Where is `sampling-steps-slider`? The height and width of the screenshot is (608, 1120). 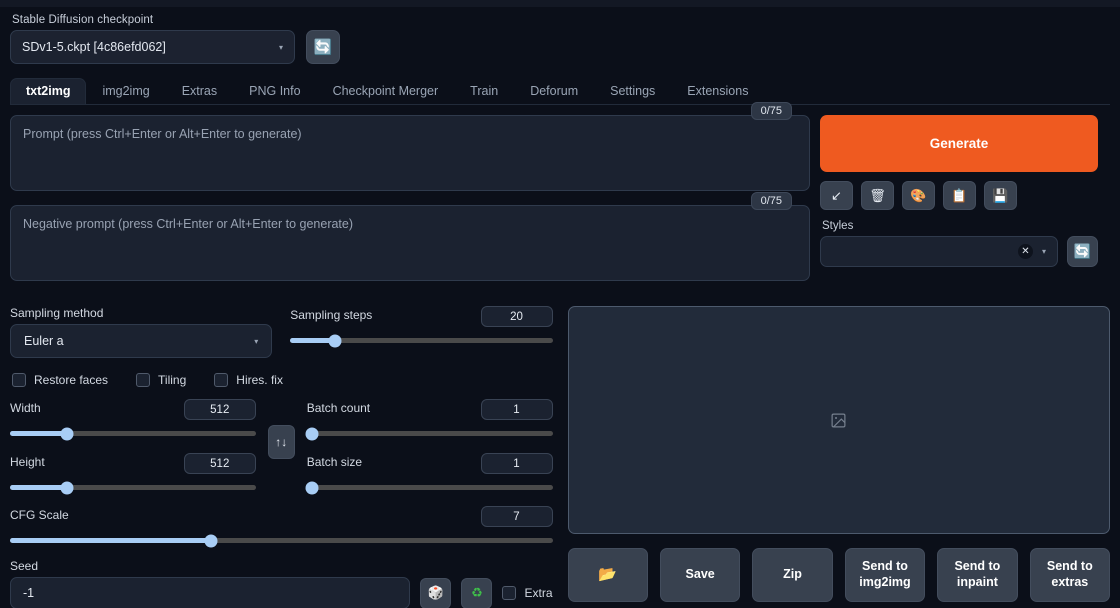
sampling-steps-slider is located at coordinates (421, 340).